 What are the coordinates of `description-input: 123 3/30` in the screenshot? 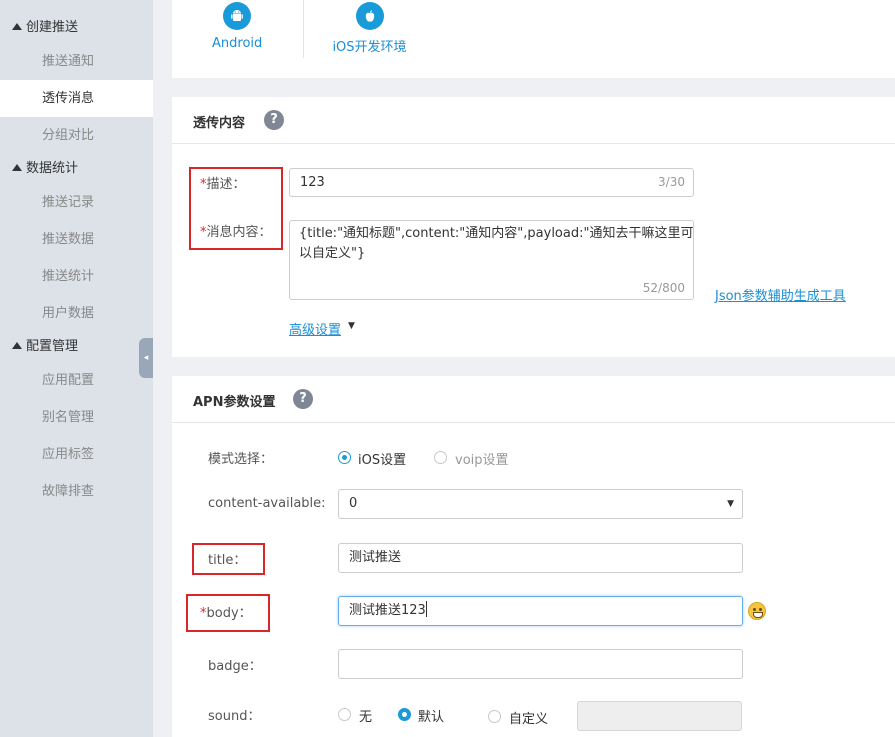 It's located at (491, 182).